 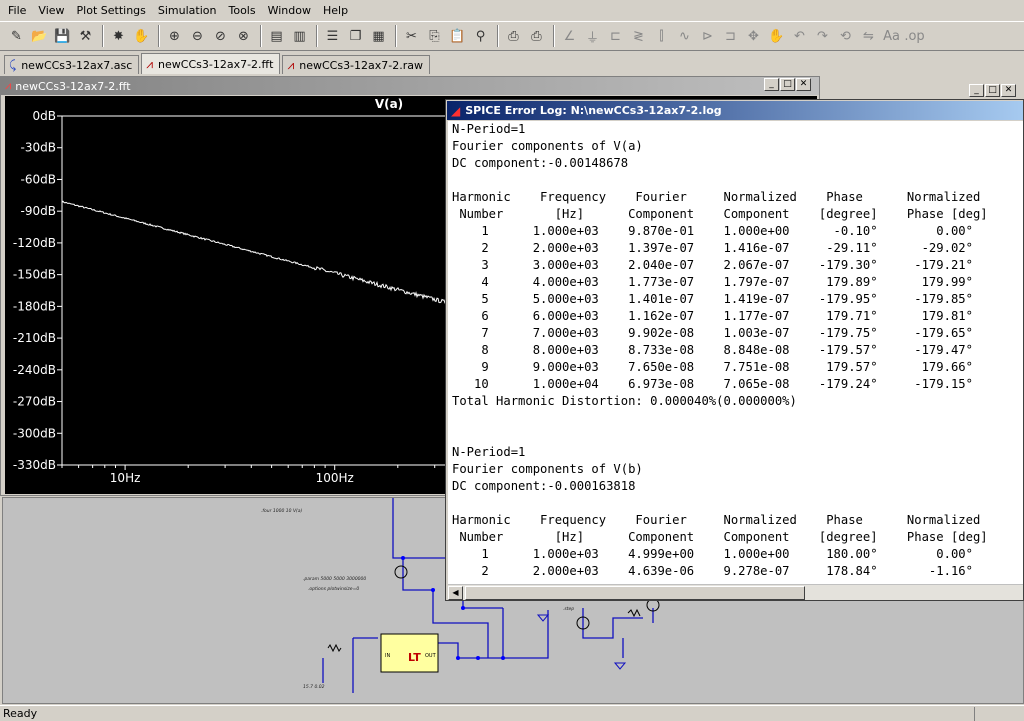 I want to click on status-bar: Ready, so click(x=512, y=713).